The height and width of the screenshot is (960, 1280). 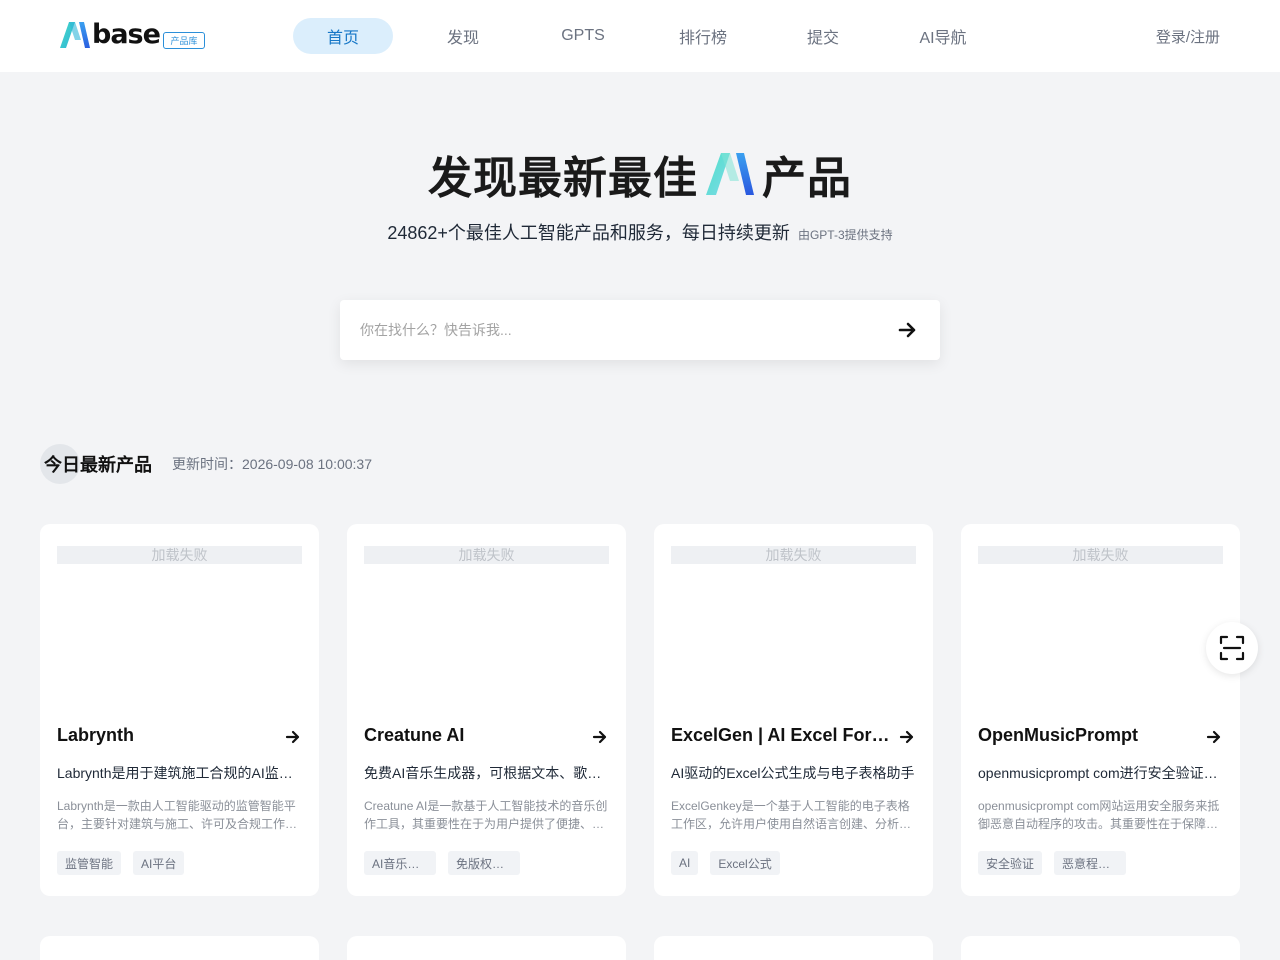 What do you see at coordinates (782, 735) in the screenshot?
I see `product-name: ExcelGen | AI Excel Formula Generator` at bounding box center [782, 735].